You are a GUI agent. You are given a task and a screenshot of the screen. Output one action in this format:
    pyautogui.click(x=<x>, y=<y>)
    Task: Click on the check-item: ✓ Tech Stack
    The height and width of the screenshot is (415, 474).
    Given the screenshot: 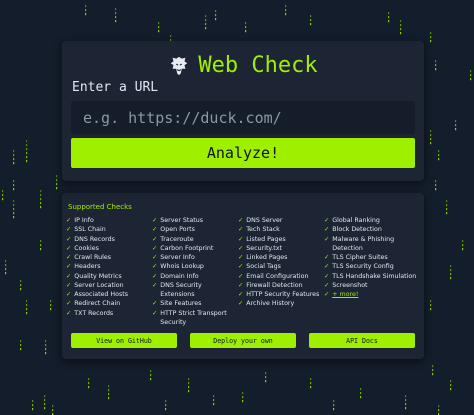 What is the action you would take?
    pyautogui.click(x=280, y=229)
    